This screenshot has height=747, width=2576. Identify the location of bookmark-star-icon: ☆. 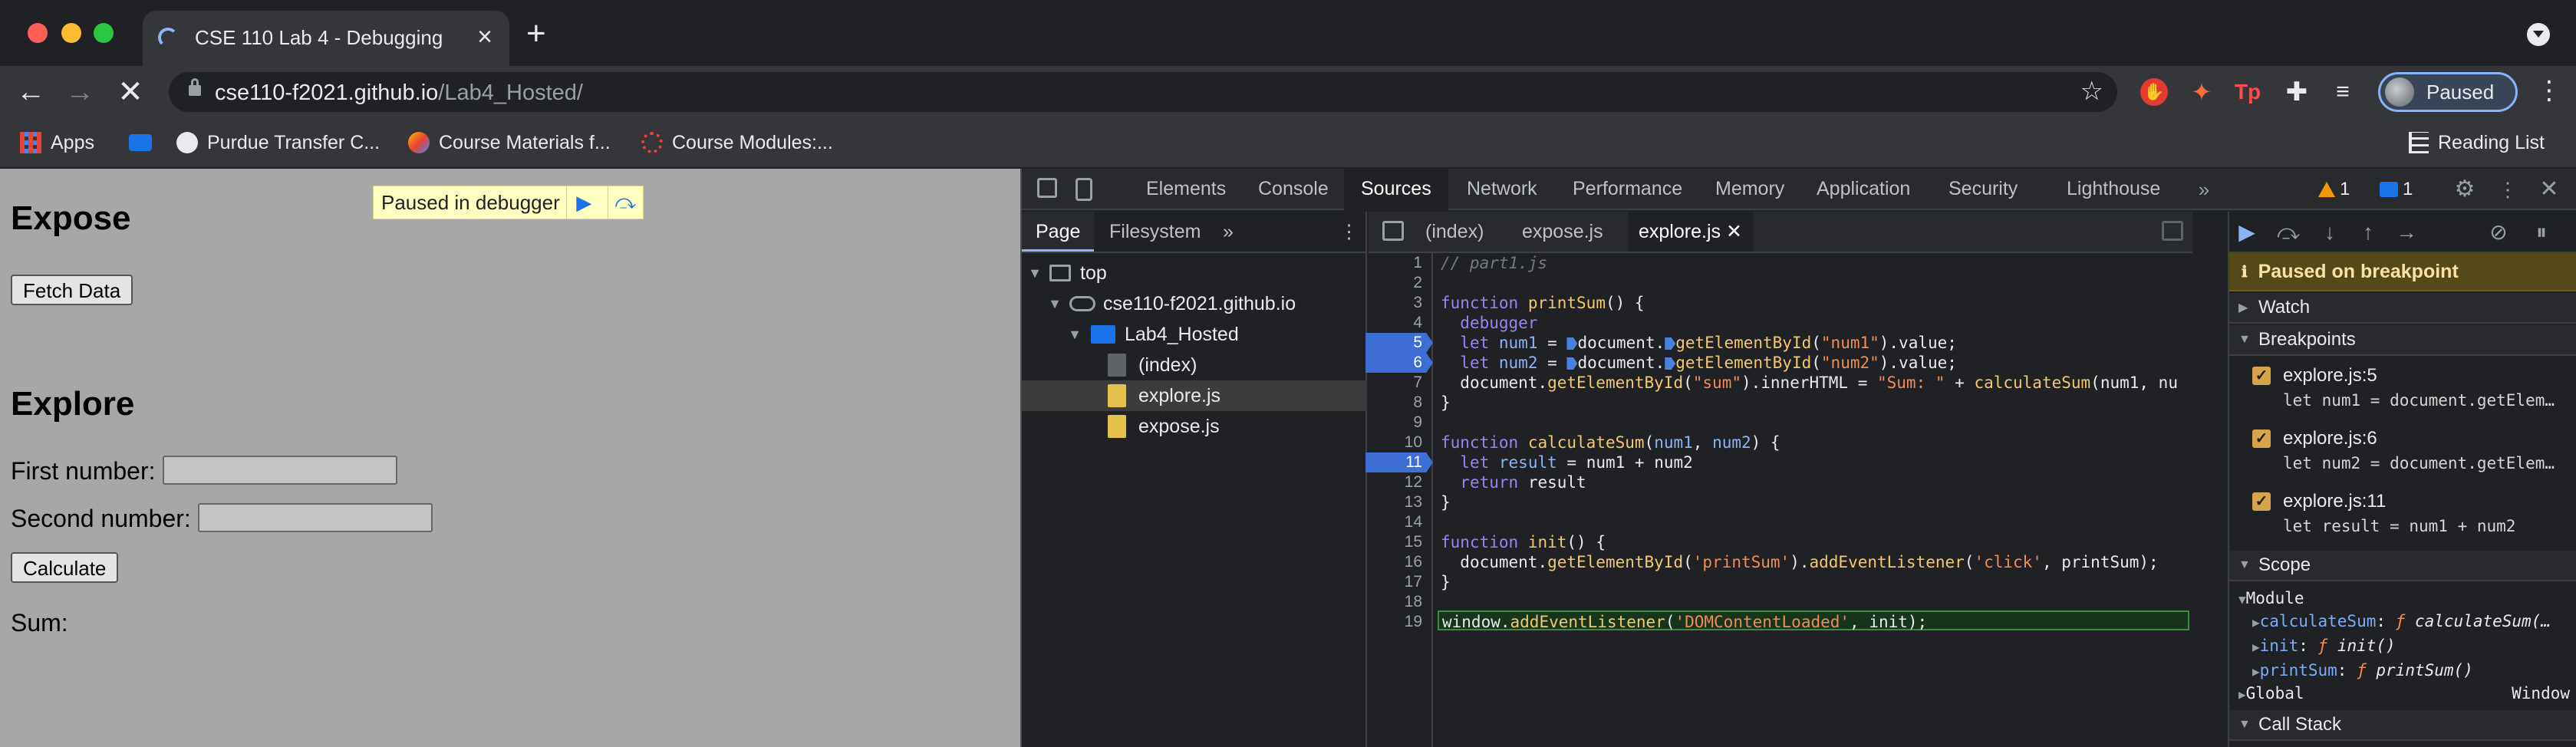
(2091, 91).